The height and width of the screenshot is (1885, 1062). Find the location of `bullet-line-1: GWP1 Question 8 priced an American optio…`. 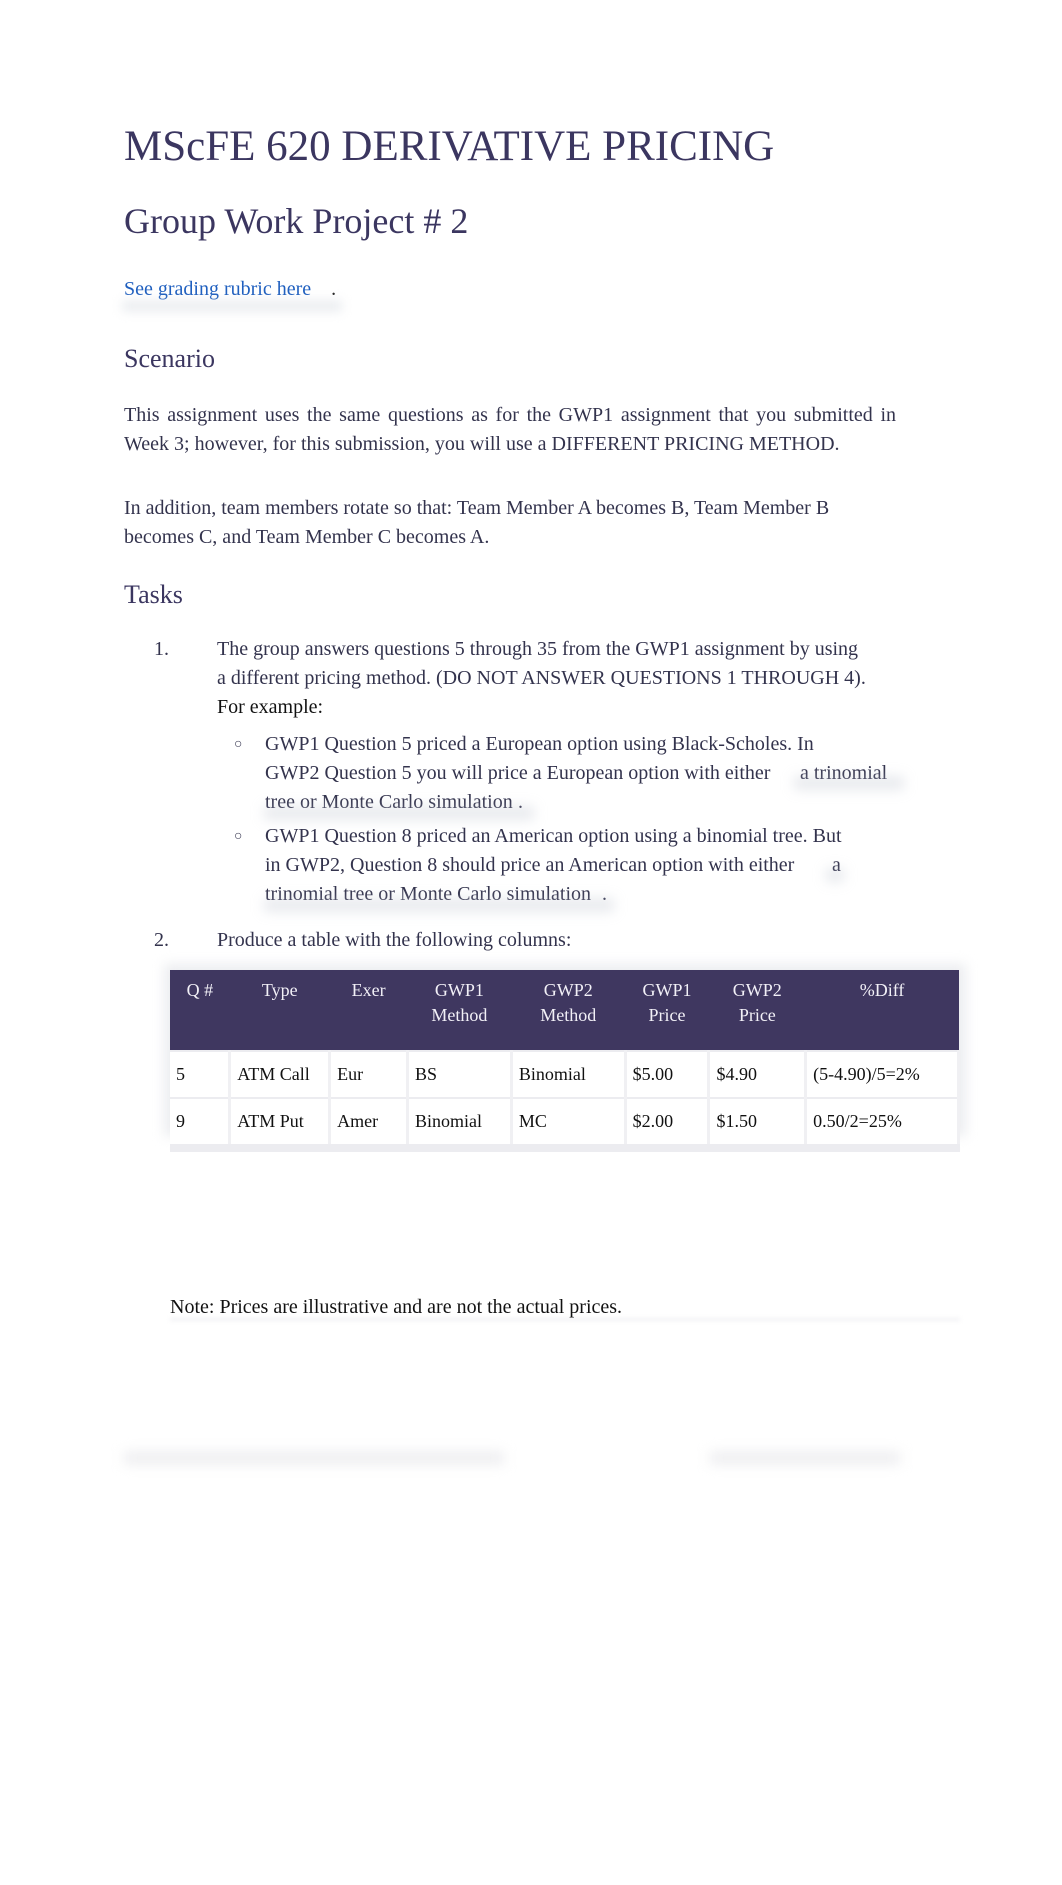

bullet-line-1: GWP1 Question 8 priced an American optio… is located at coordinates (553, 836).